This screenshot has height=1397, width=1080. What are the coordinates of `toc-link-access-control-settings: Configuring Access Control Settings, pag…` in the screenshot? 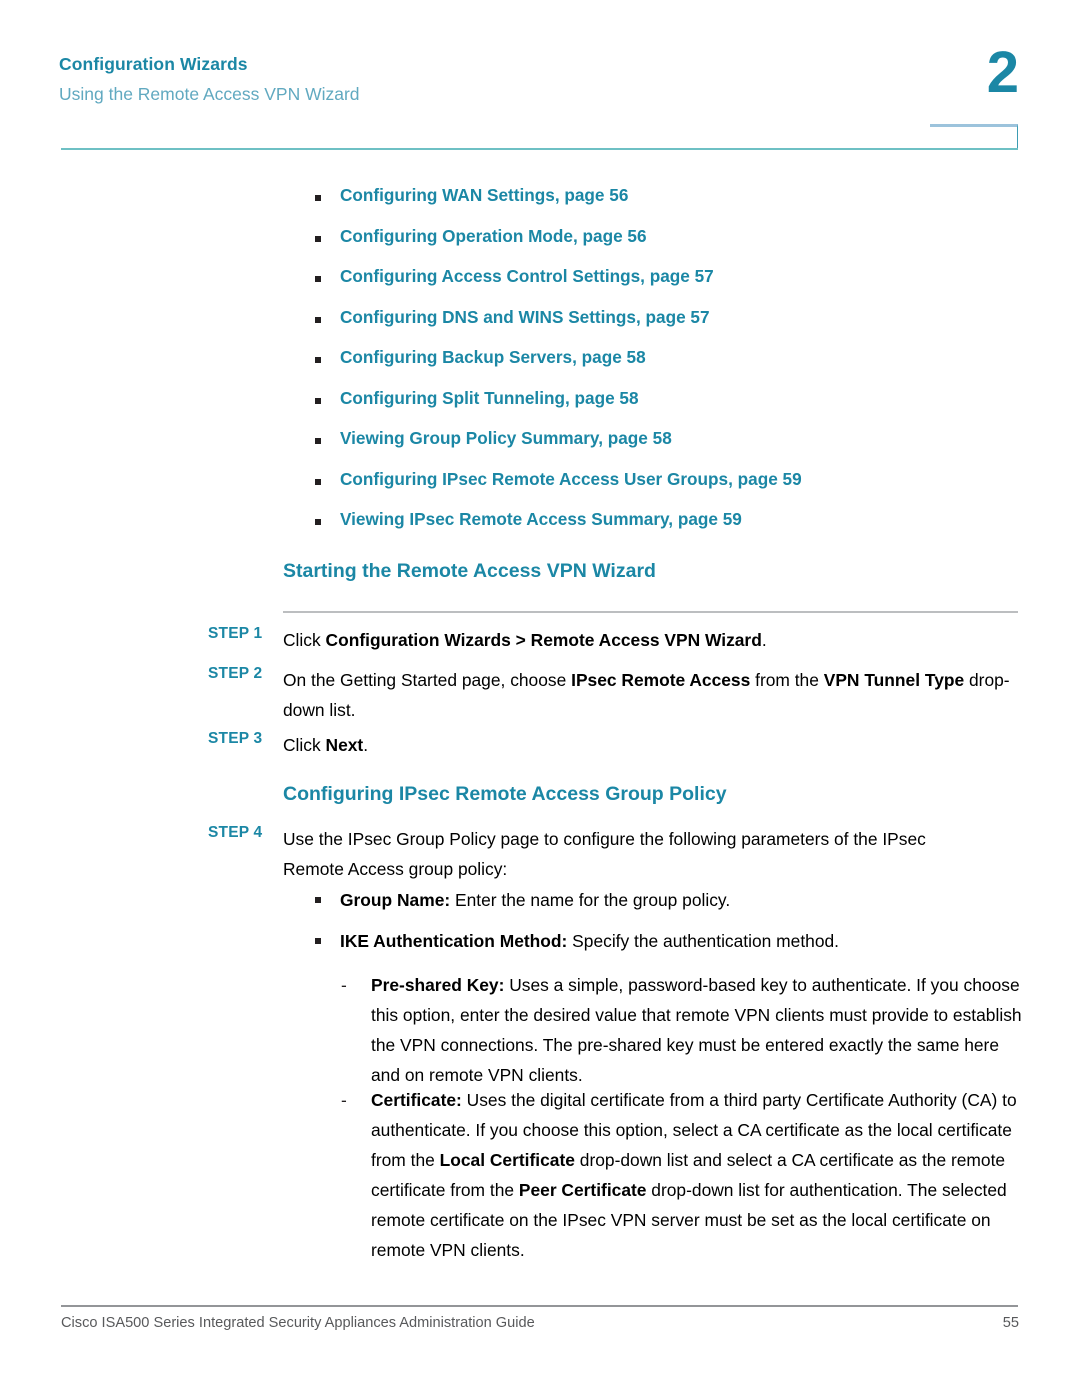 It's located at (527, 276).